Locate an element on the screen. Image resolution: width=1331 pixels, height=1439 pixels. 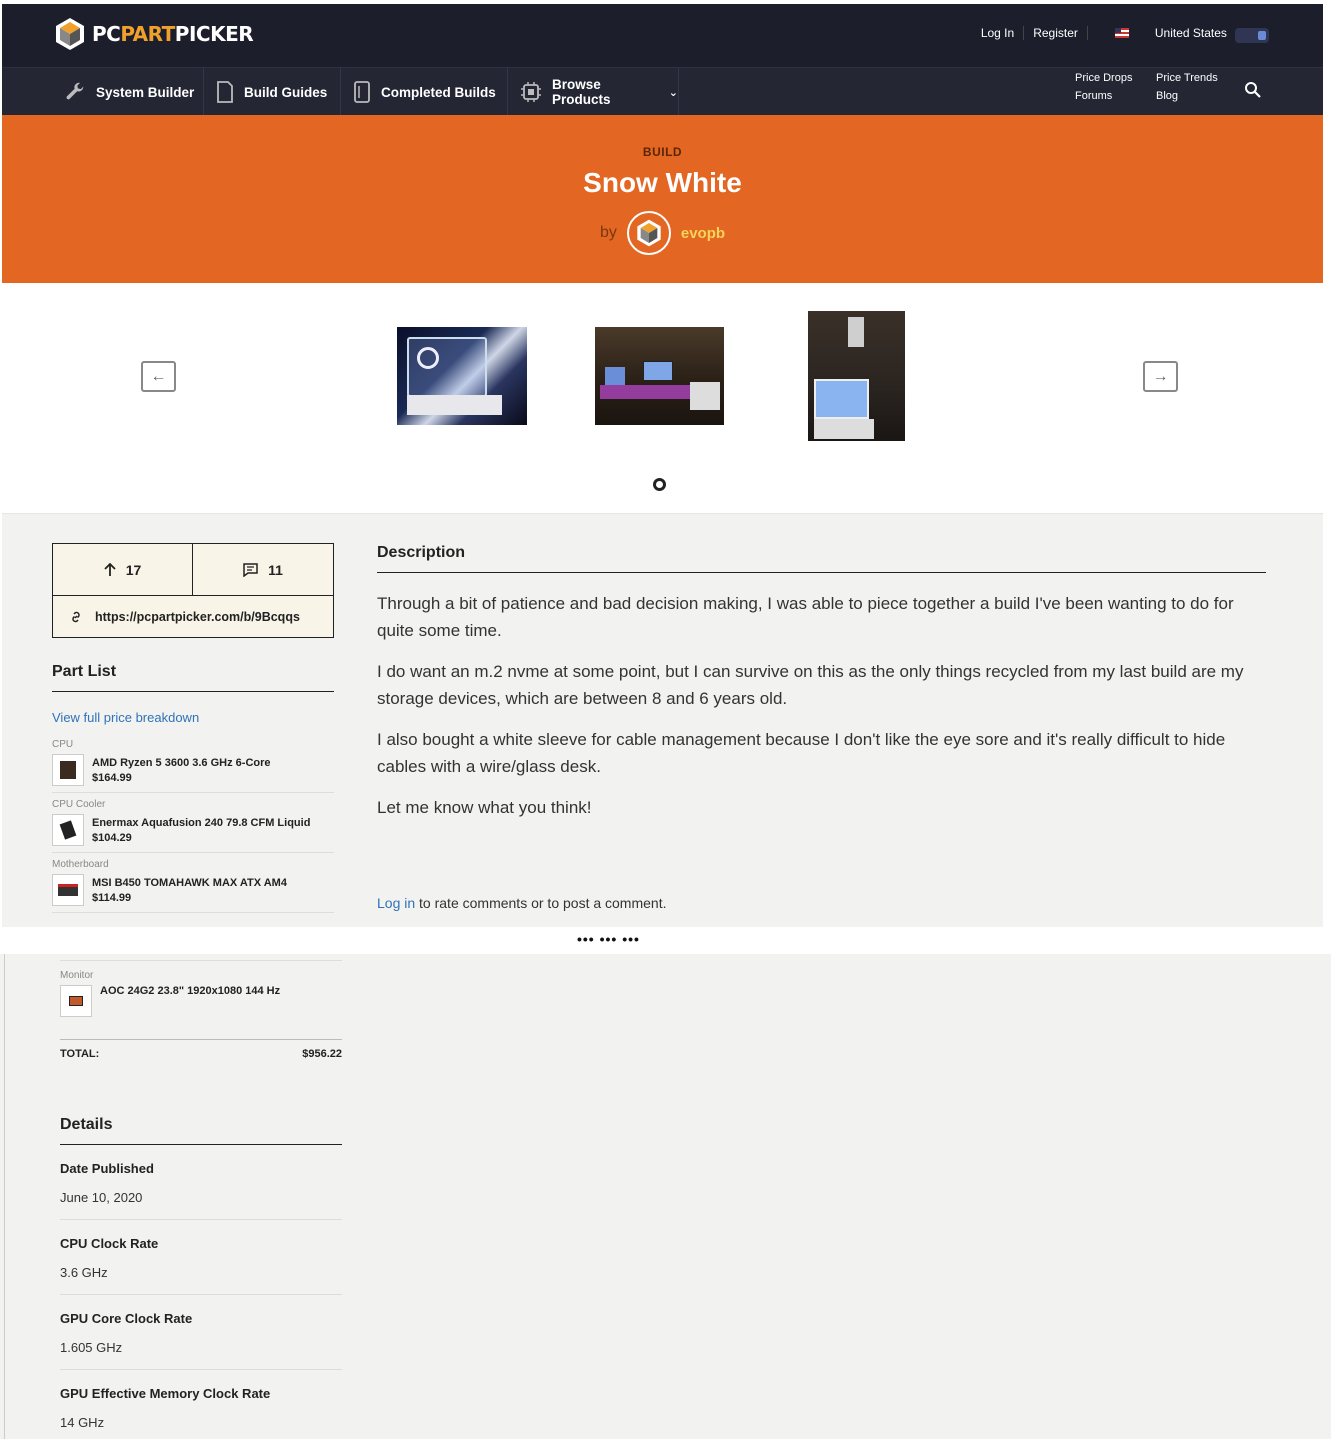
theme-toggle is located at coordinates (1252, 35).